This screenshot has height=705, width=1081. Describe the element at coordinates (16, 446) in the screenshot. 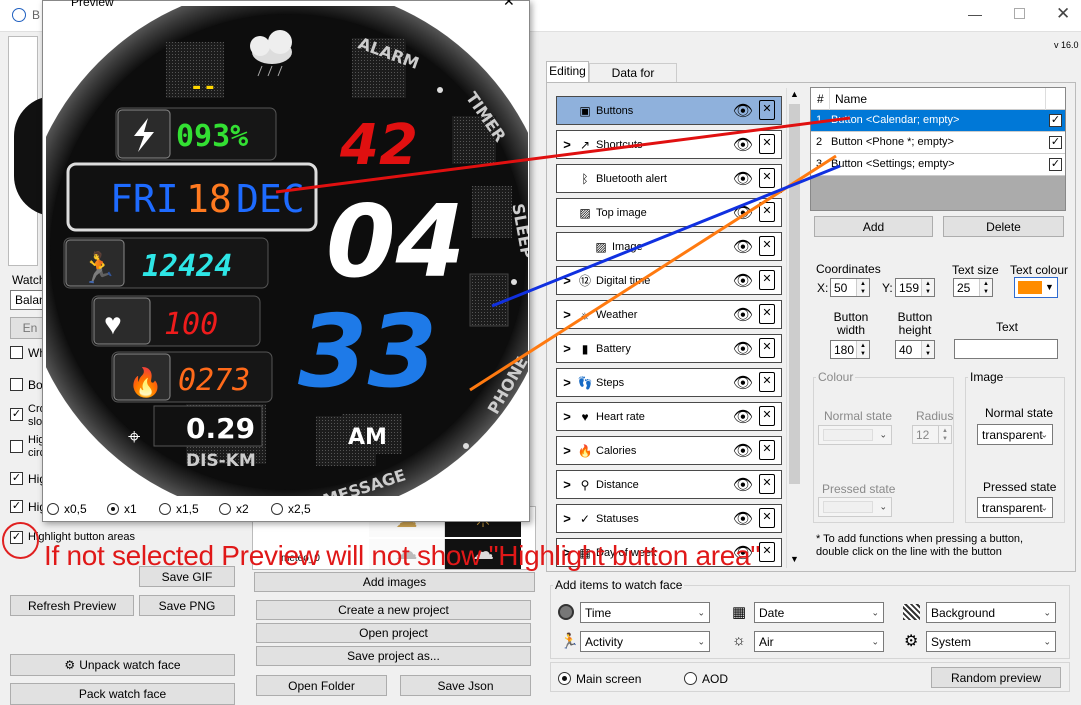

I see `checkbox-hig-circ` at that location.